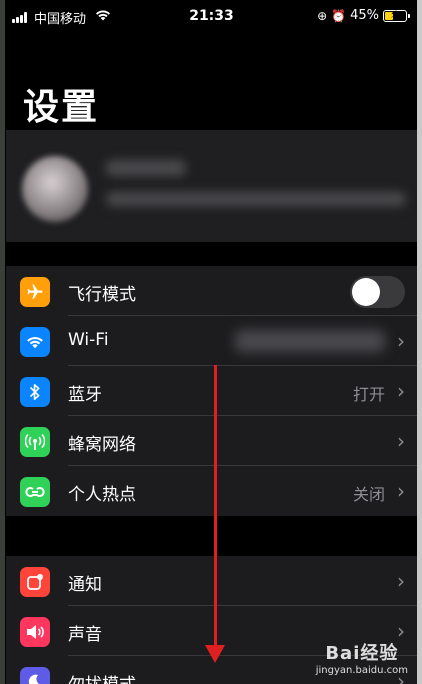 Image resolution: width=422 pixels, height=684 pixels. Describe the element at coordinates (35, 292) in the screenshot. I see `airplane-icon` at that location.